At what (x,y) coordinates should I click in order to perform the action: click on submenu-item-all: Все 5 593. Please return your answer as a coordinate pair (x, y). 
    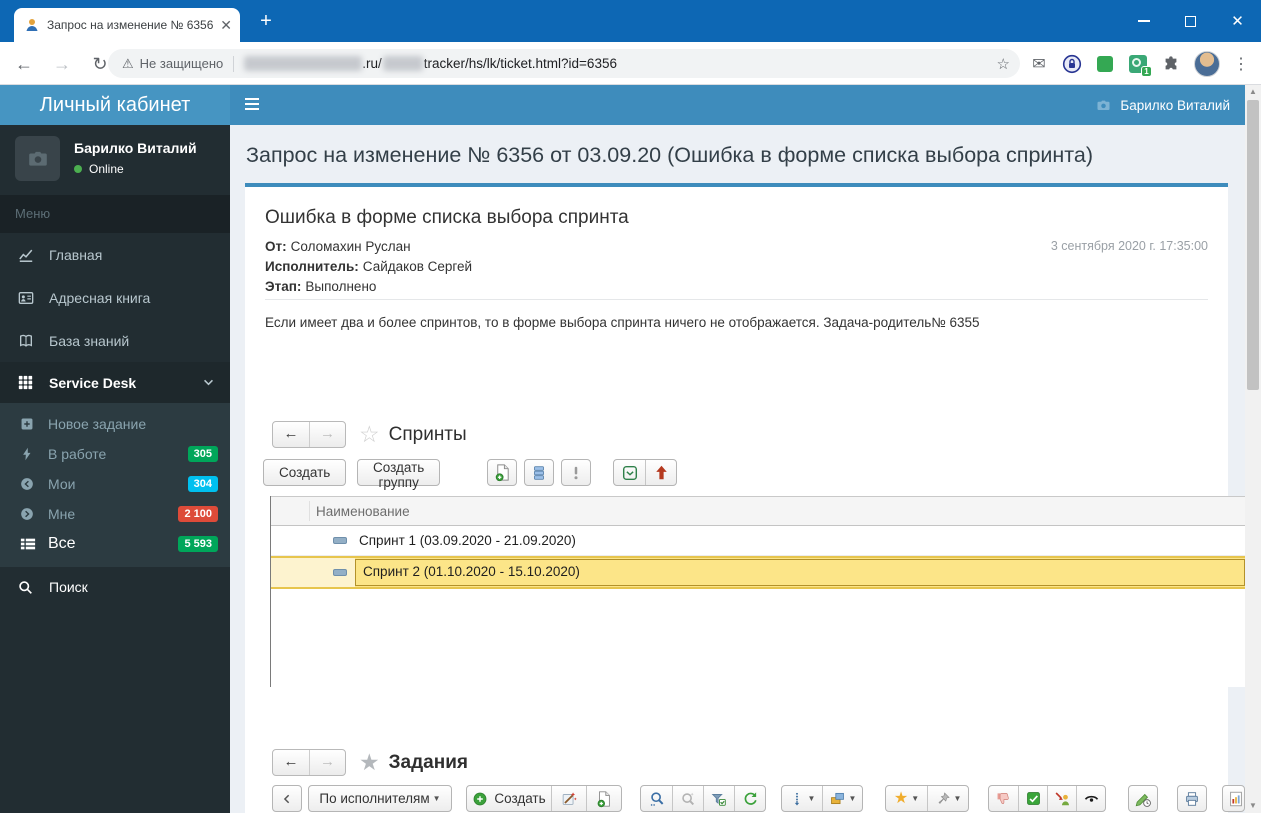
    Looking at the image, I should click on (115, 544).